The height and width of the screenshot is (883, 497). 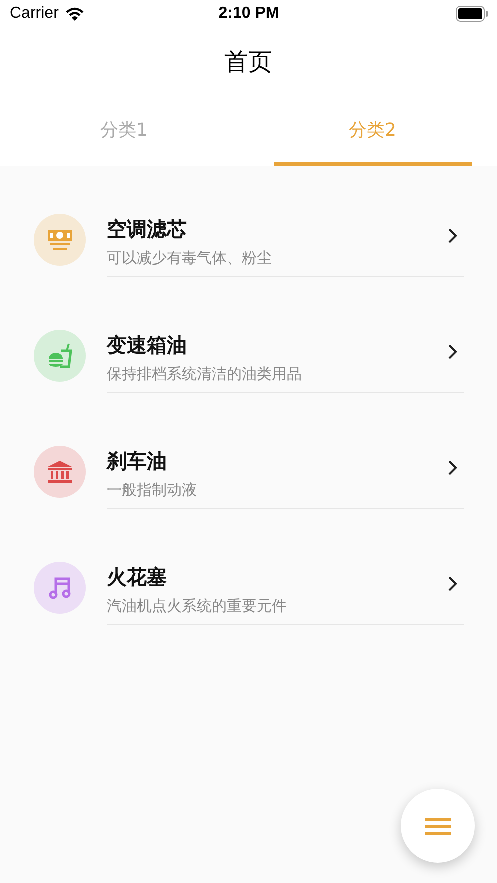 What do you see at coordinates (137, 577) in the screenshot?
I see `item-title: 火花塞` at bounding box center [137, 577].